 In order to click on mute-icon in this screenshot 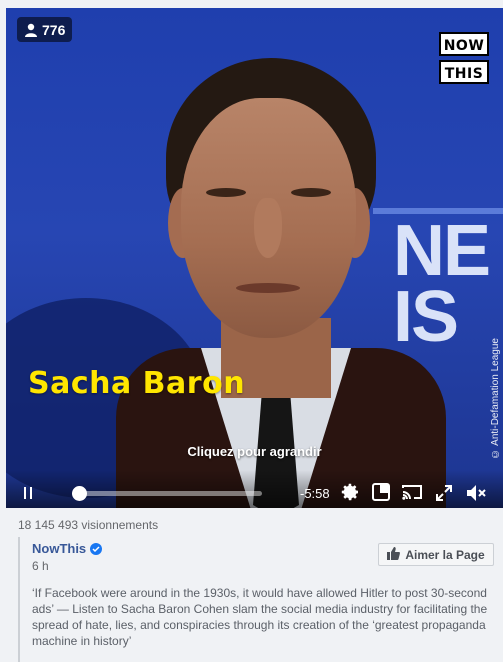, I will do `click(477, 493)`.